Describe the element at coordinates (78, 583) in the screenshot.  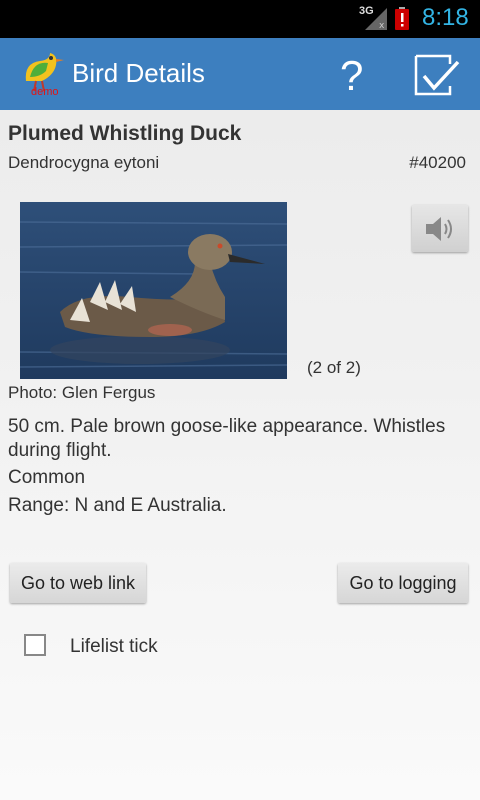
I see `go-to-web-link-button: Go to web link` at that location.